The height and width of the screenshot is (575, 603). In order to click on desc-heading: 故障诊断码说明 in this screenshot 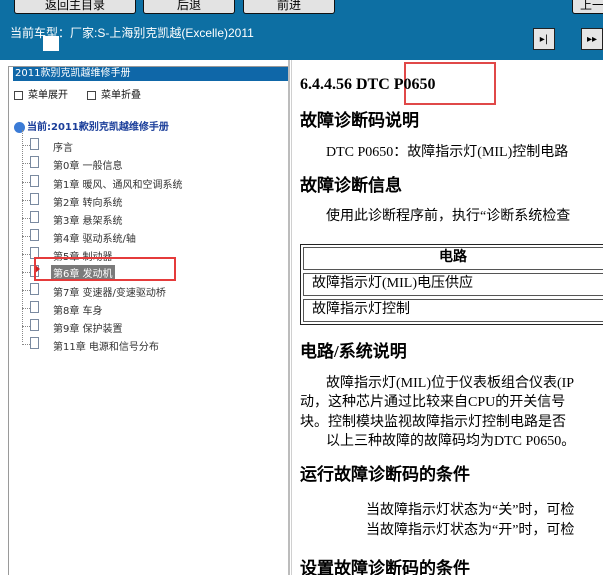, I will do `click(359, 120)`.